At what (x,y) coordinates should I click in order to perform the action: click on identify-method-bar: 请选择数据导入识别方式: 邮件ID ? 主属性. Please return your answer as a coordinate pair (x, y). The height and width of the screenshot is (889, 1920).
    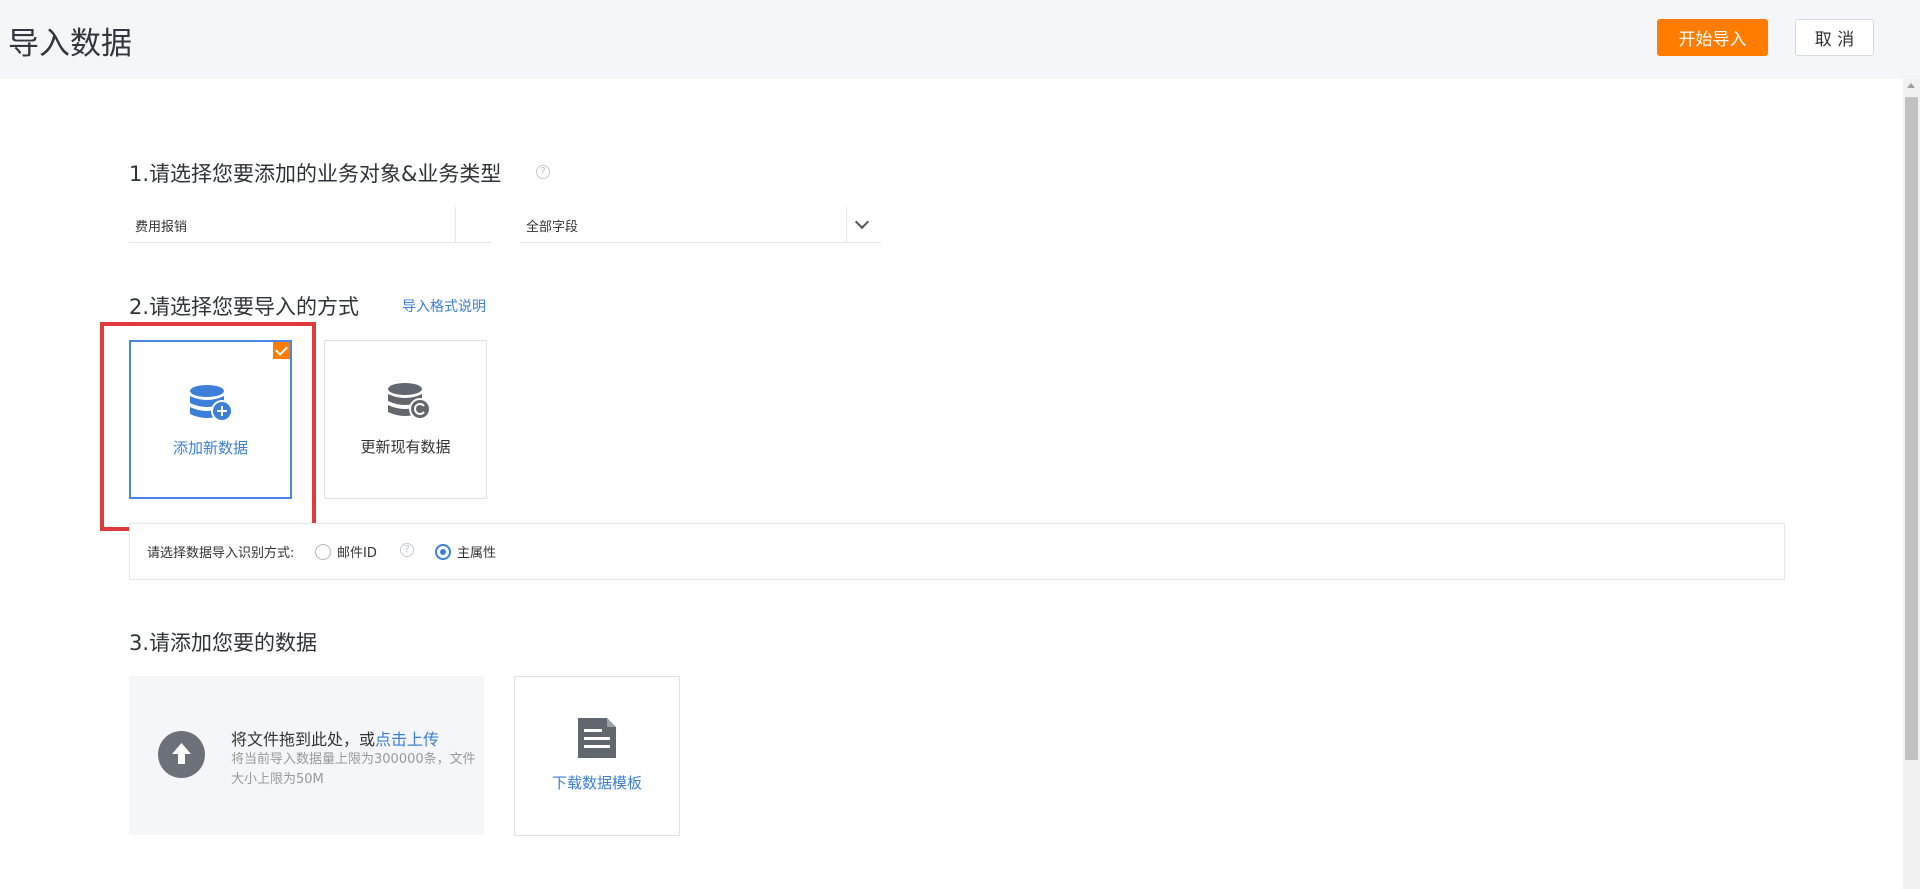
    Looking at the image, I should click on (957, 551).